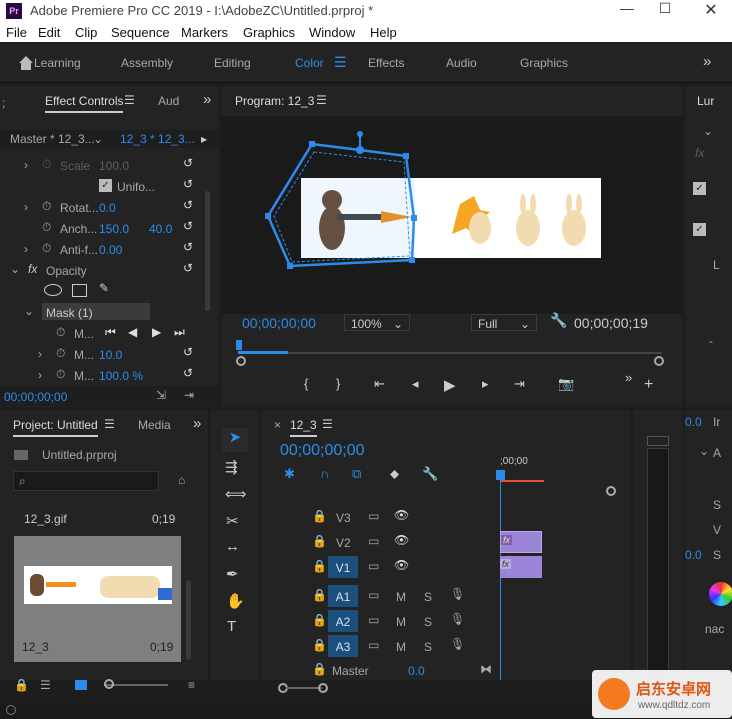 The width and height of the screenshot is (732, 719). What do you see at coordinates (383, 32) in the screenshot?
I see `menu-help: Help` at bounding box center [383, 32].